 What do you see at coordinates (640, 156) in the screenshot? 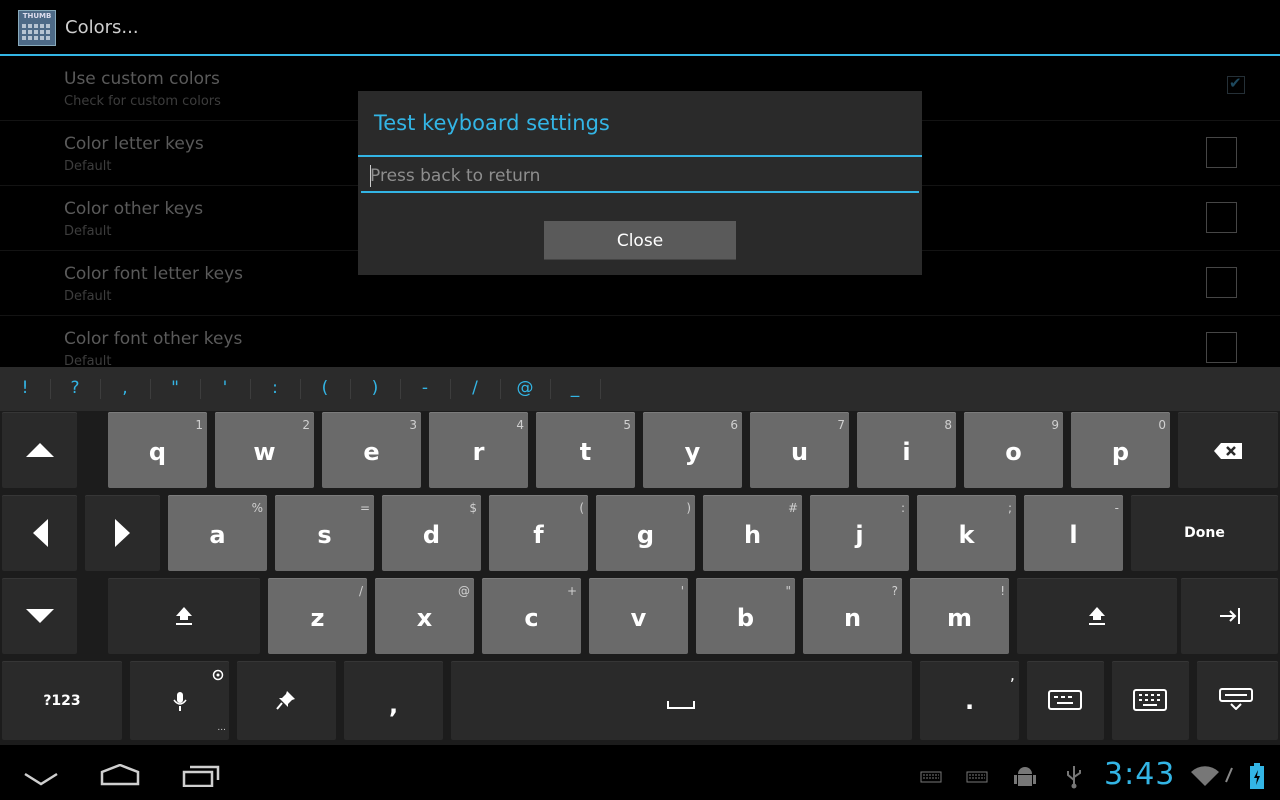
I see `dialog-title-divider` at bounding box center [640, 156].